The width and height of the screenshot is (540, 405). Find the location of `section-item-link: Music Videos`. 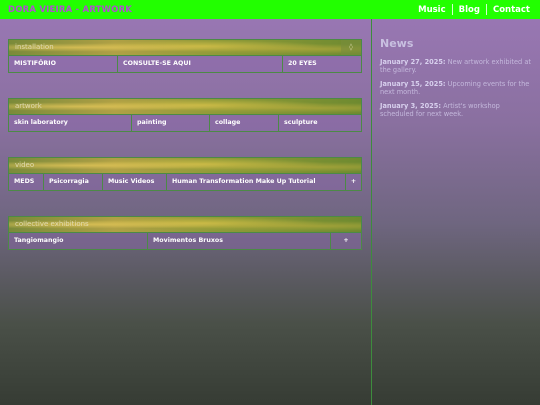

section-item-link: Music Videos is located at coordinates (135, 182).